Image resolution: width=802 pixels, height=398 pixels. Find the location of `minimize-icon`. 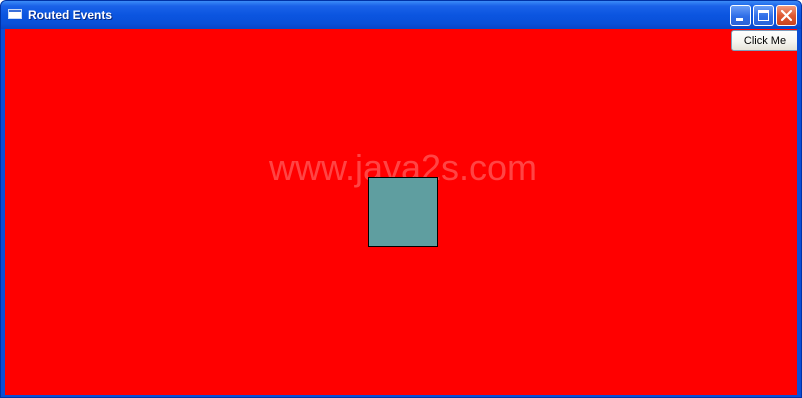

minimize-icon is located at coordinates (739, 19).